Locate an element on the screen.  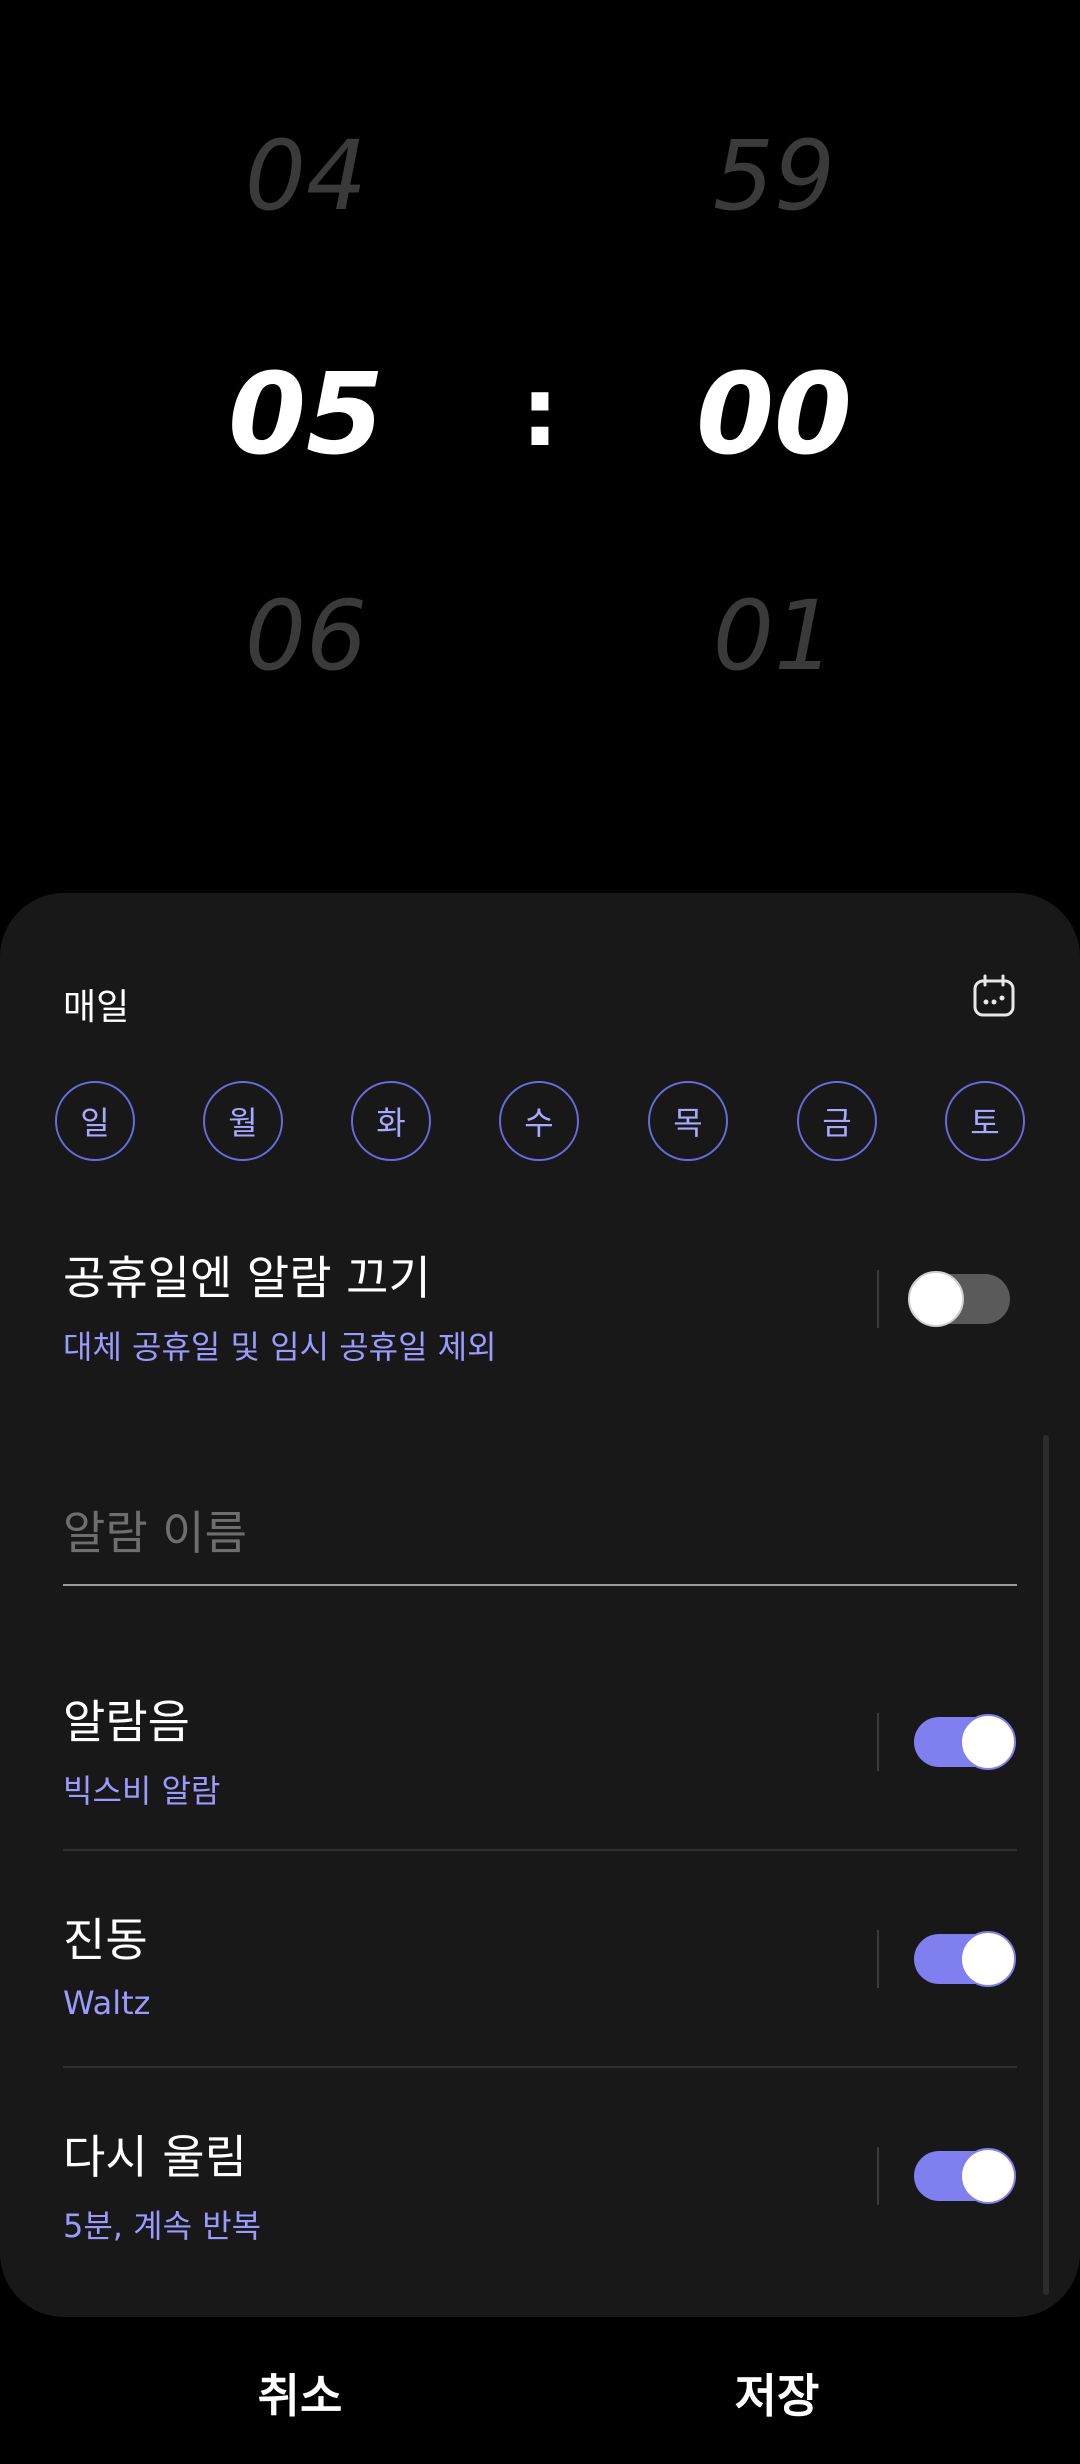
day-sat: 토 is located at coordinates (985, 1121).